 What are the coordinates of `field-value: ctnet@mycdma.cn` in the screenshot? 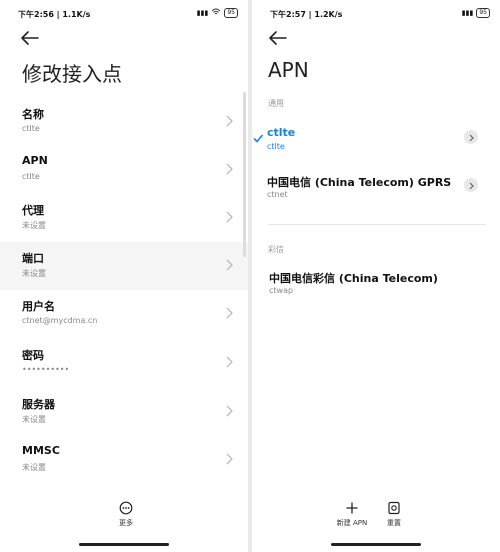 It's located at (60, 320).